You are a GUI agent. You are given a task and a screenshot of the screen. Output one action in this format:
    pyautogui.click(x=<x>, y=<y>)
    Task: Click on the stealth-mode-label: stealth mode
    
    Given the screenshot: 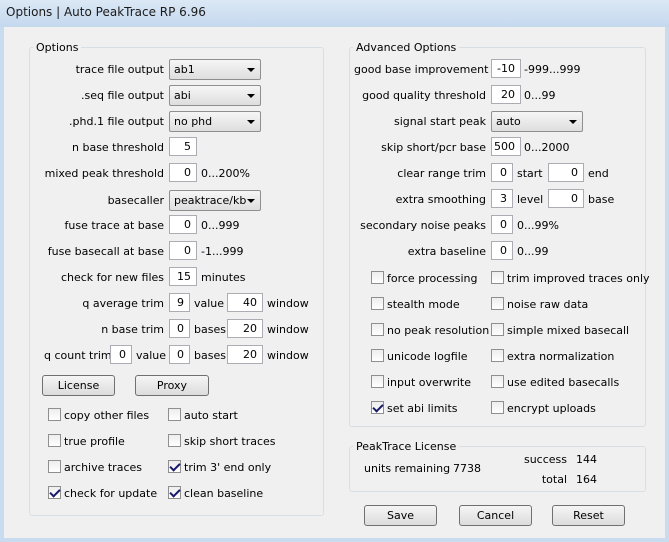 What is the action you would take?
    pyautogui.click(x=423, y=304)
    